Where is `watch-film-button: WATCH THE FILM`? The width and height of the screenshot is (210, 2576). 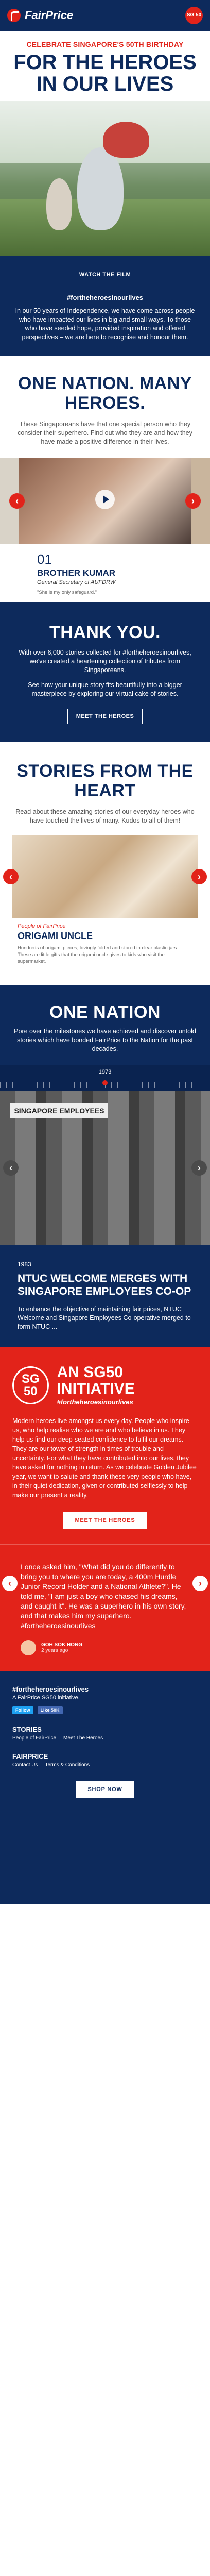
watch-film-button: WATCH THE FILM is located at coordinates (105, 274).